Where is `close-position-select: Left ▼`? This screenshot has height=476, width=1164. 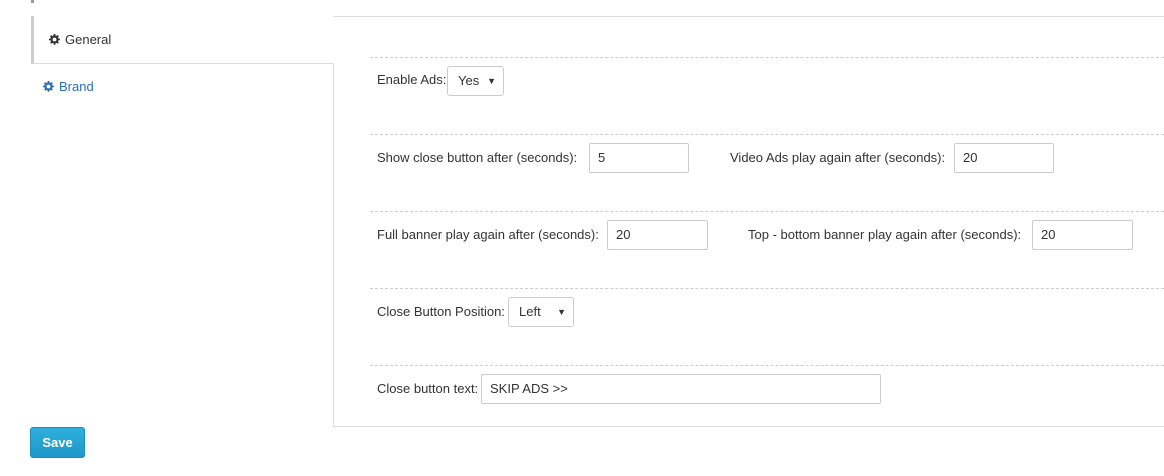 close-position-select: Left ▼ is located at coordinates (541, 312).